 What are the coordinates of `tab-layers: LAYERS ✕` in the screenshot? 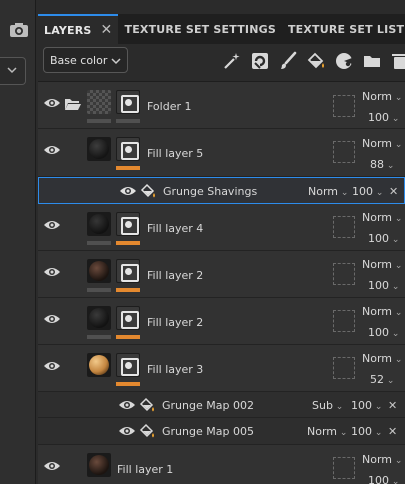 It's located at (78, 29).